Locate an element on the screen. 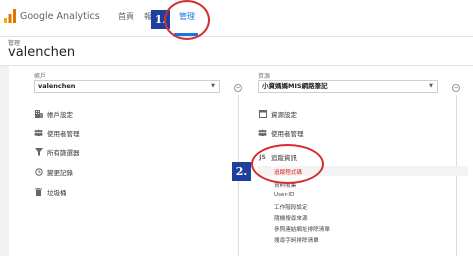 The height and width of the screenshot is (256, 473). sub-item-organic-sources: 隨機搜尋來源 is located at coordinates (291, 218).